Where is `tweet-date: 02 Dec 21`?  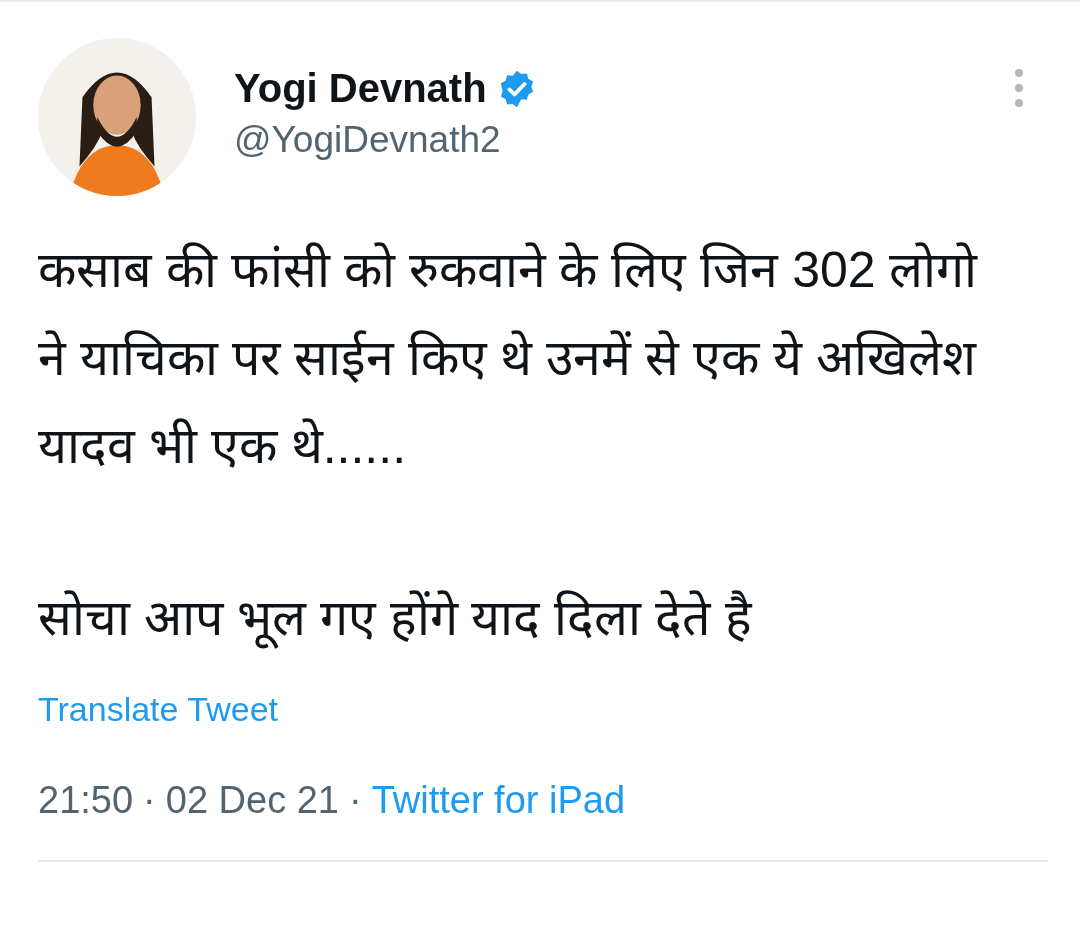 tweet-date: 02 Dec 21 is located at coordinates (252, 800).